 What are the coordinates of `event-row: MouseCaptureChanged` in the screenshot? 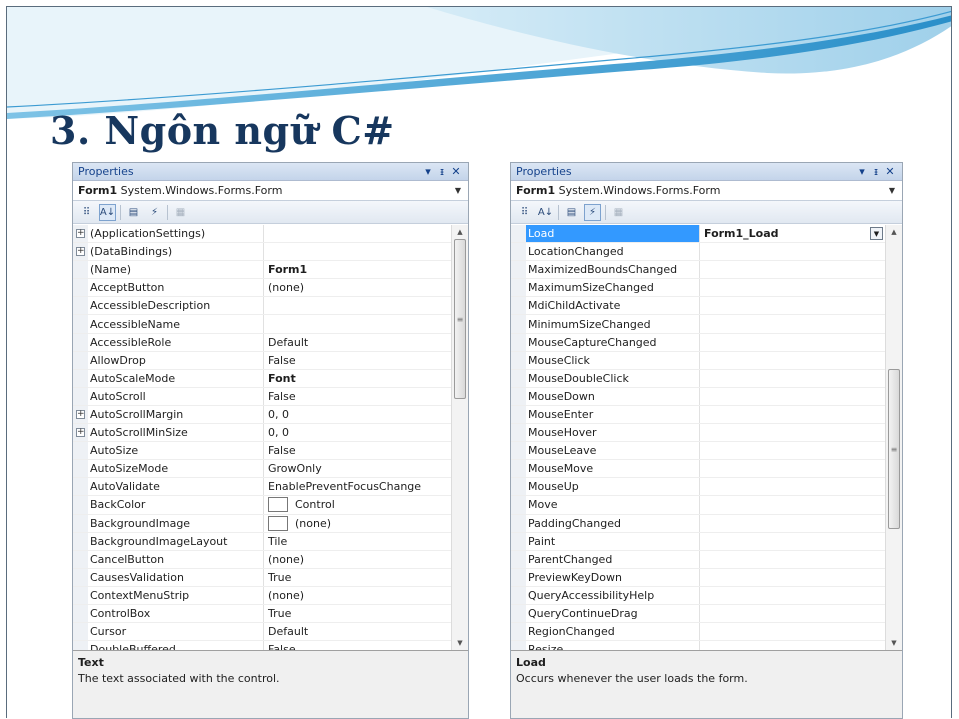 It's located at (698, 342).